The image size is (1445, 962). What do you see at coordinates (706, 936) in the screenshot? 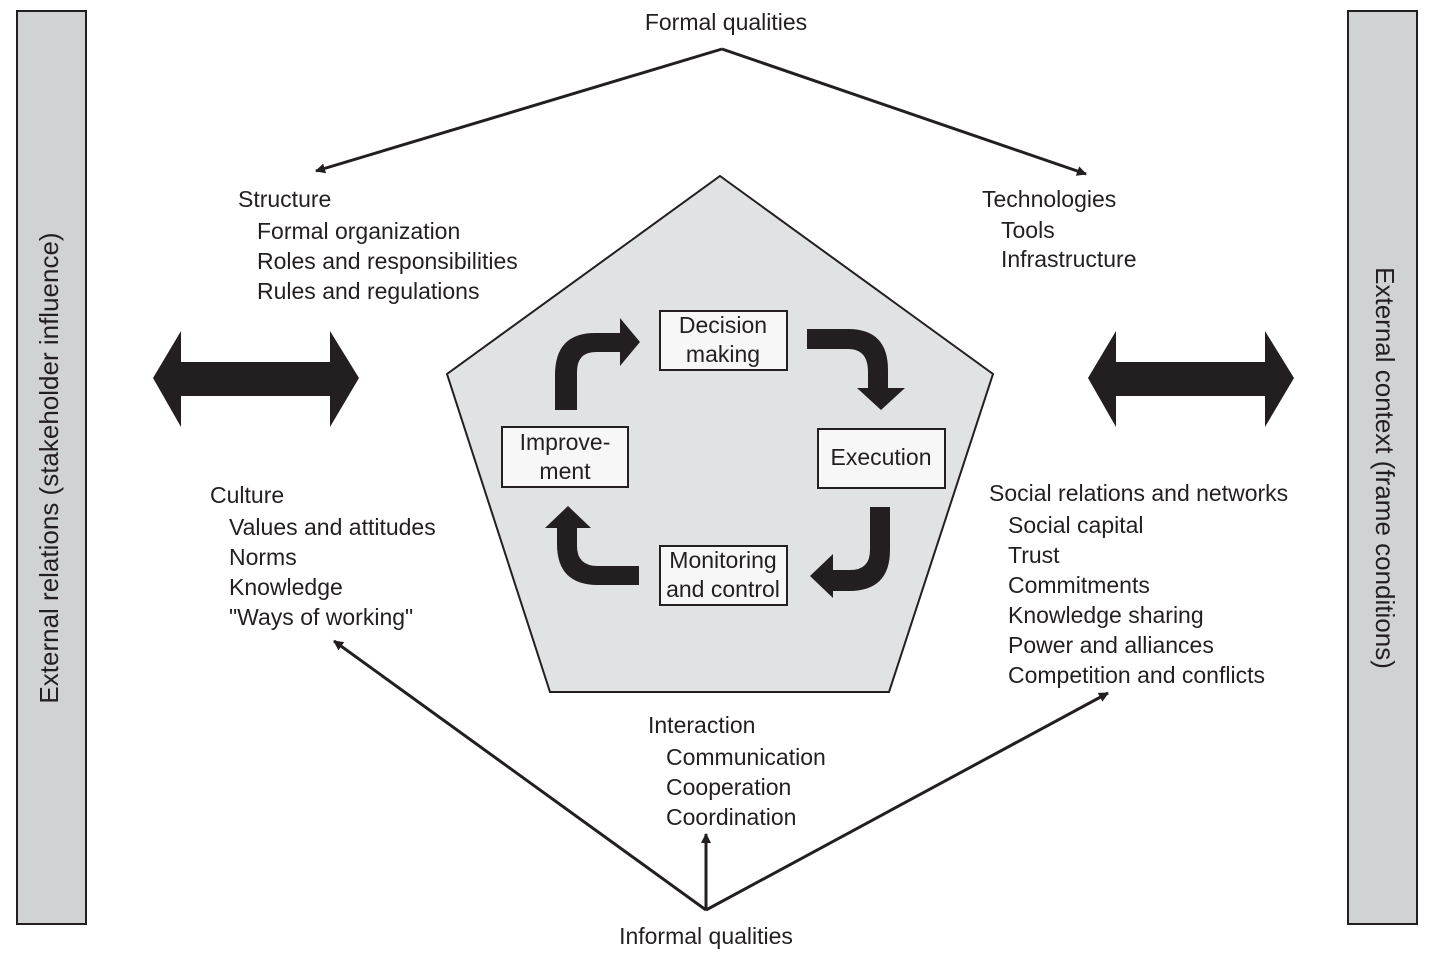
I see `informal-qualities-label: Informal qualities` at bounding box center [706, 936].